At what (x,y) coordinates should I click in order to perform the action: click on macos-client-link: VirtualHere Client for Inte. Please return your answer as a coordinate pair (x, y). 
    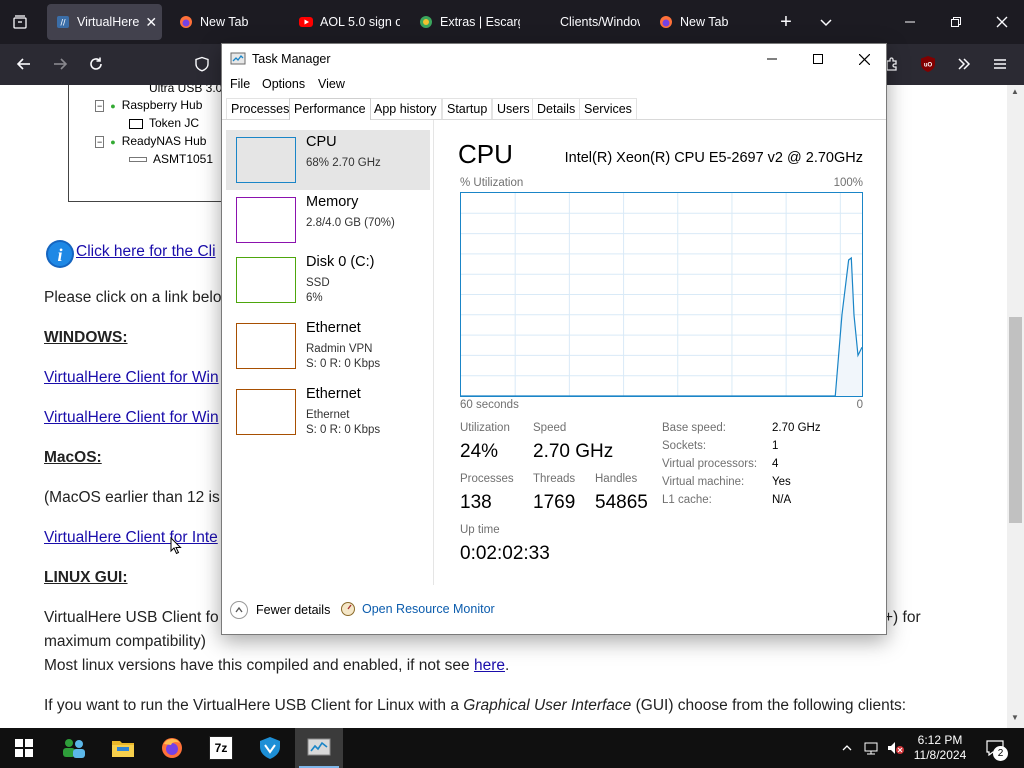
    Looking at the image, I should click on (131, 538).